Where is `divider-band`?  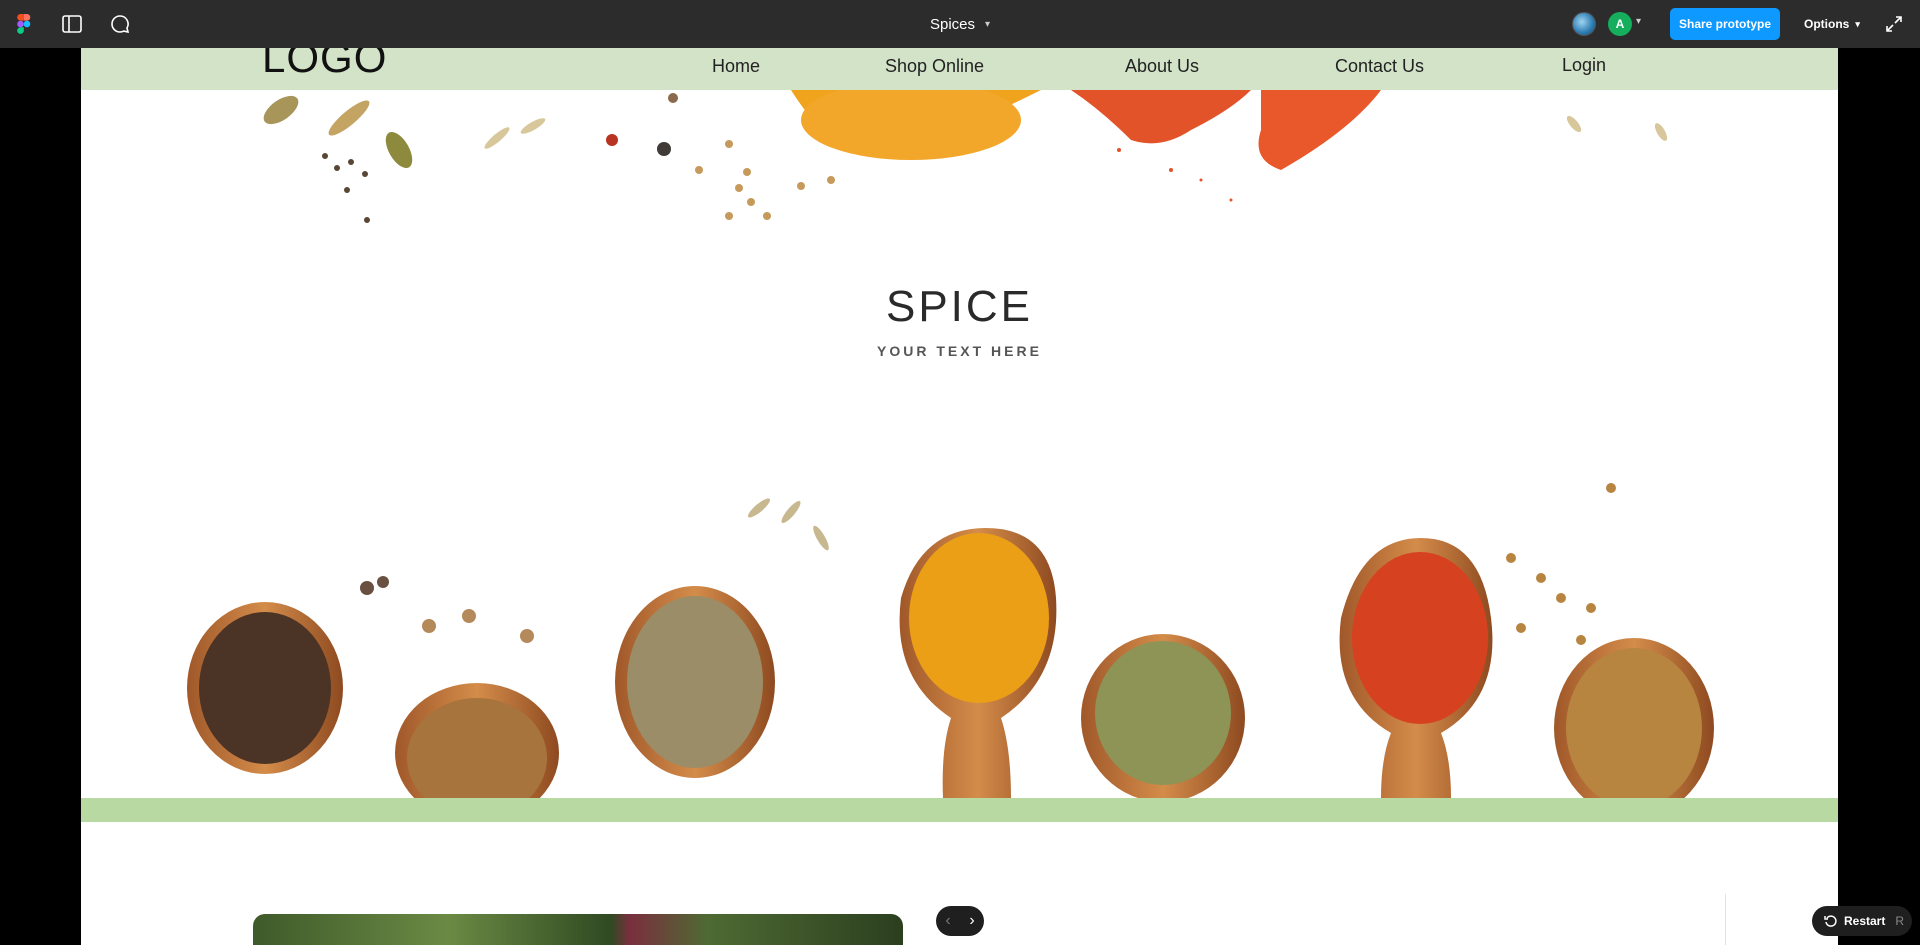 divider-band is located at coordinates (959, 810).